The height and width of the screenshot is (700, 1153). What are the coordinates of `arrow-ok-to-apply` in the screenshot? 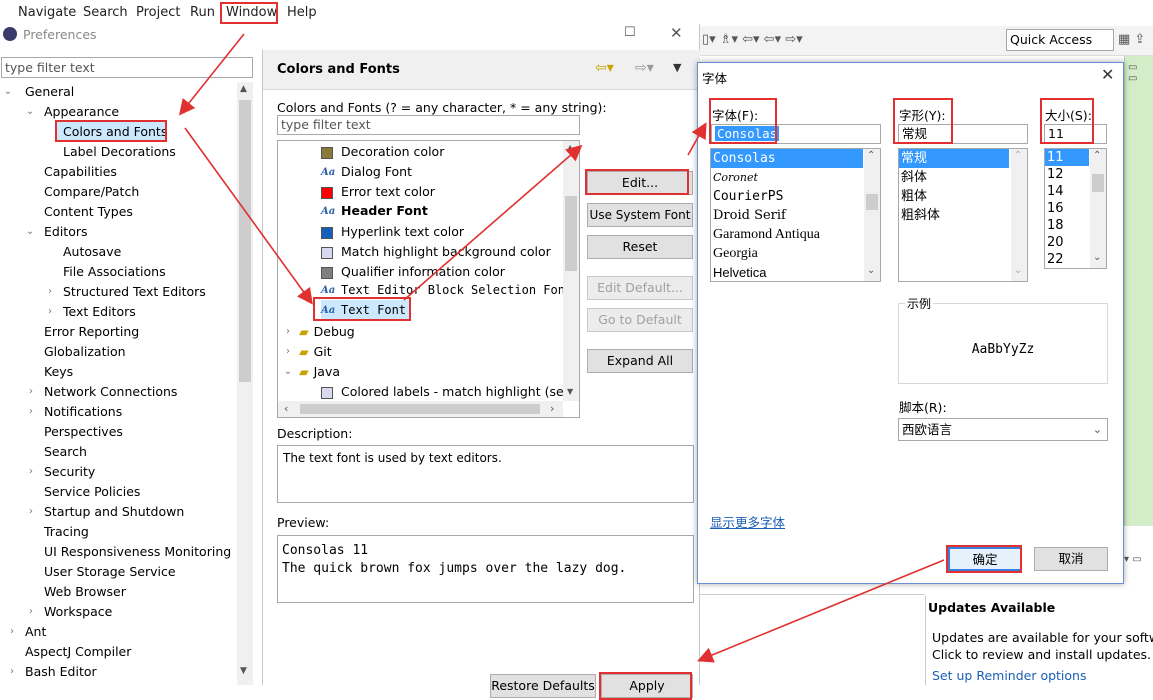 It's located at (821, 611).